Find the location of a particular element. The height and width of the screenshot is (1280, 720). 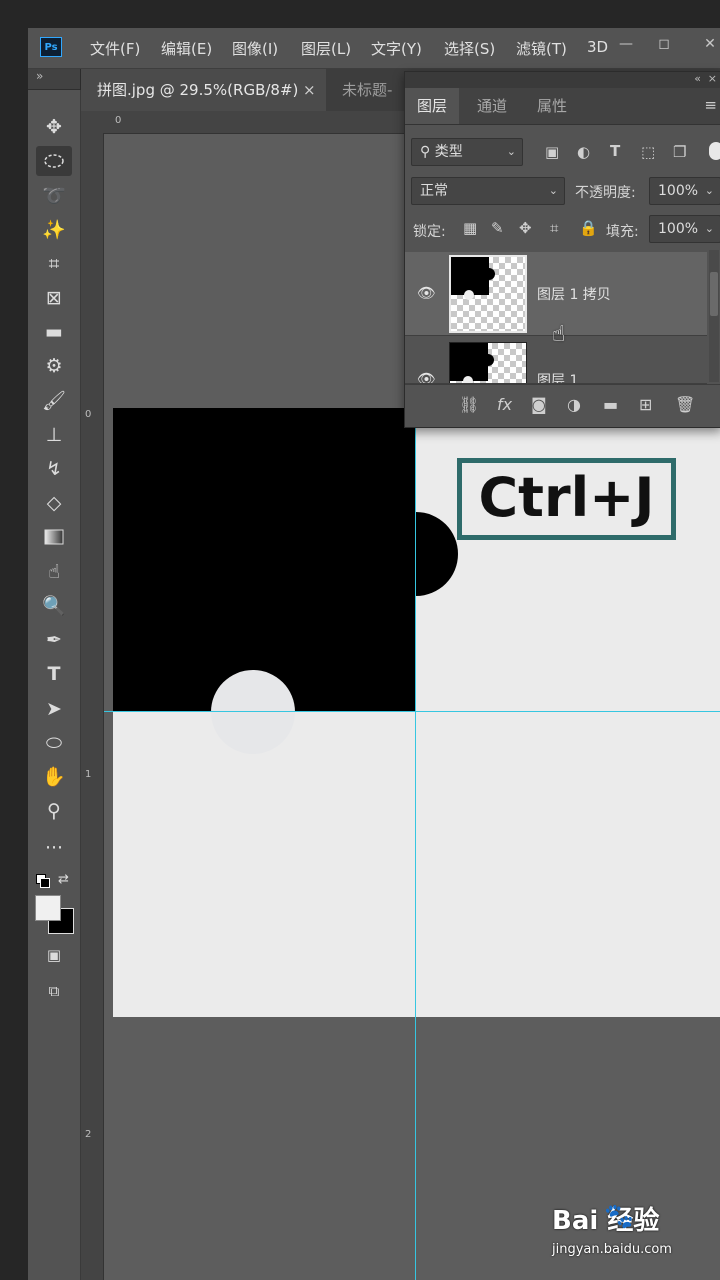

tab-properties: 属性 is located at coordinates (552, 106).